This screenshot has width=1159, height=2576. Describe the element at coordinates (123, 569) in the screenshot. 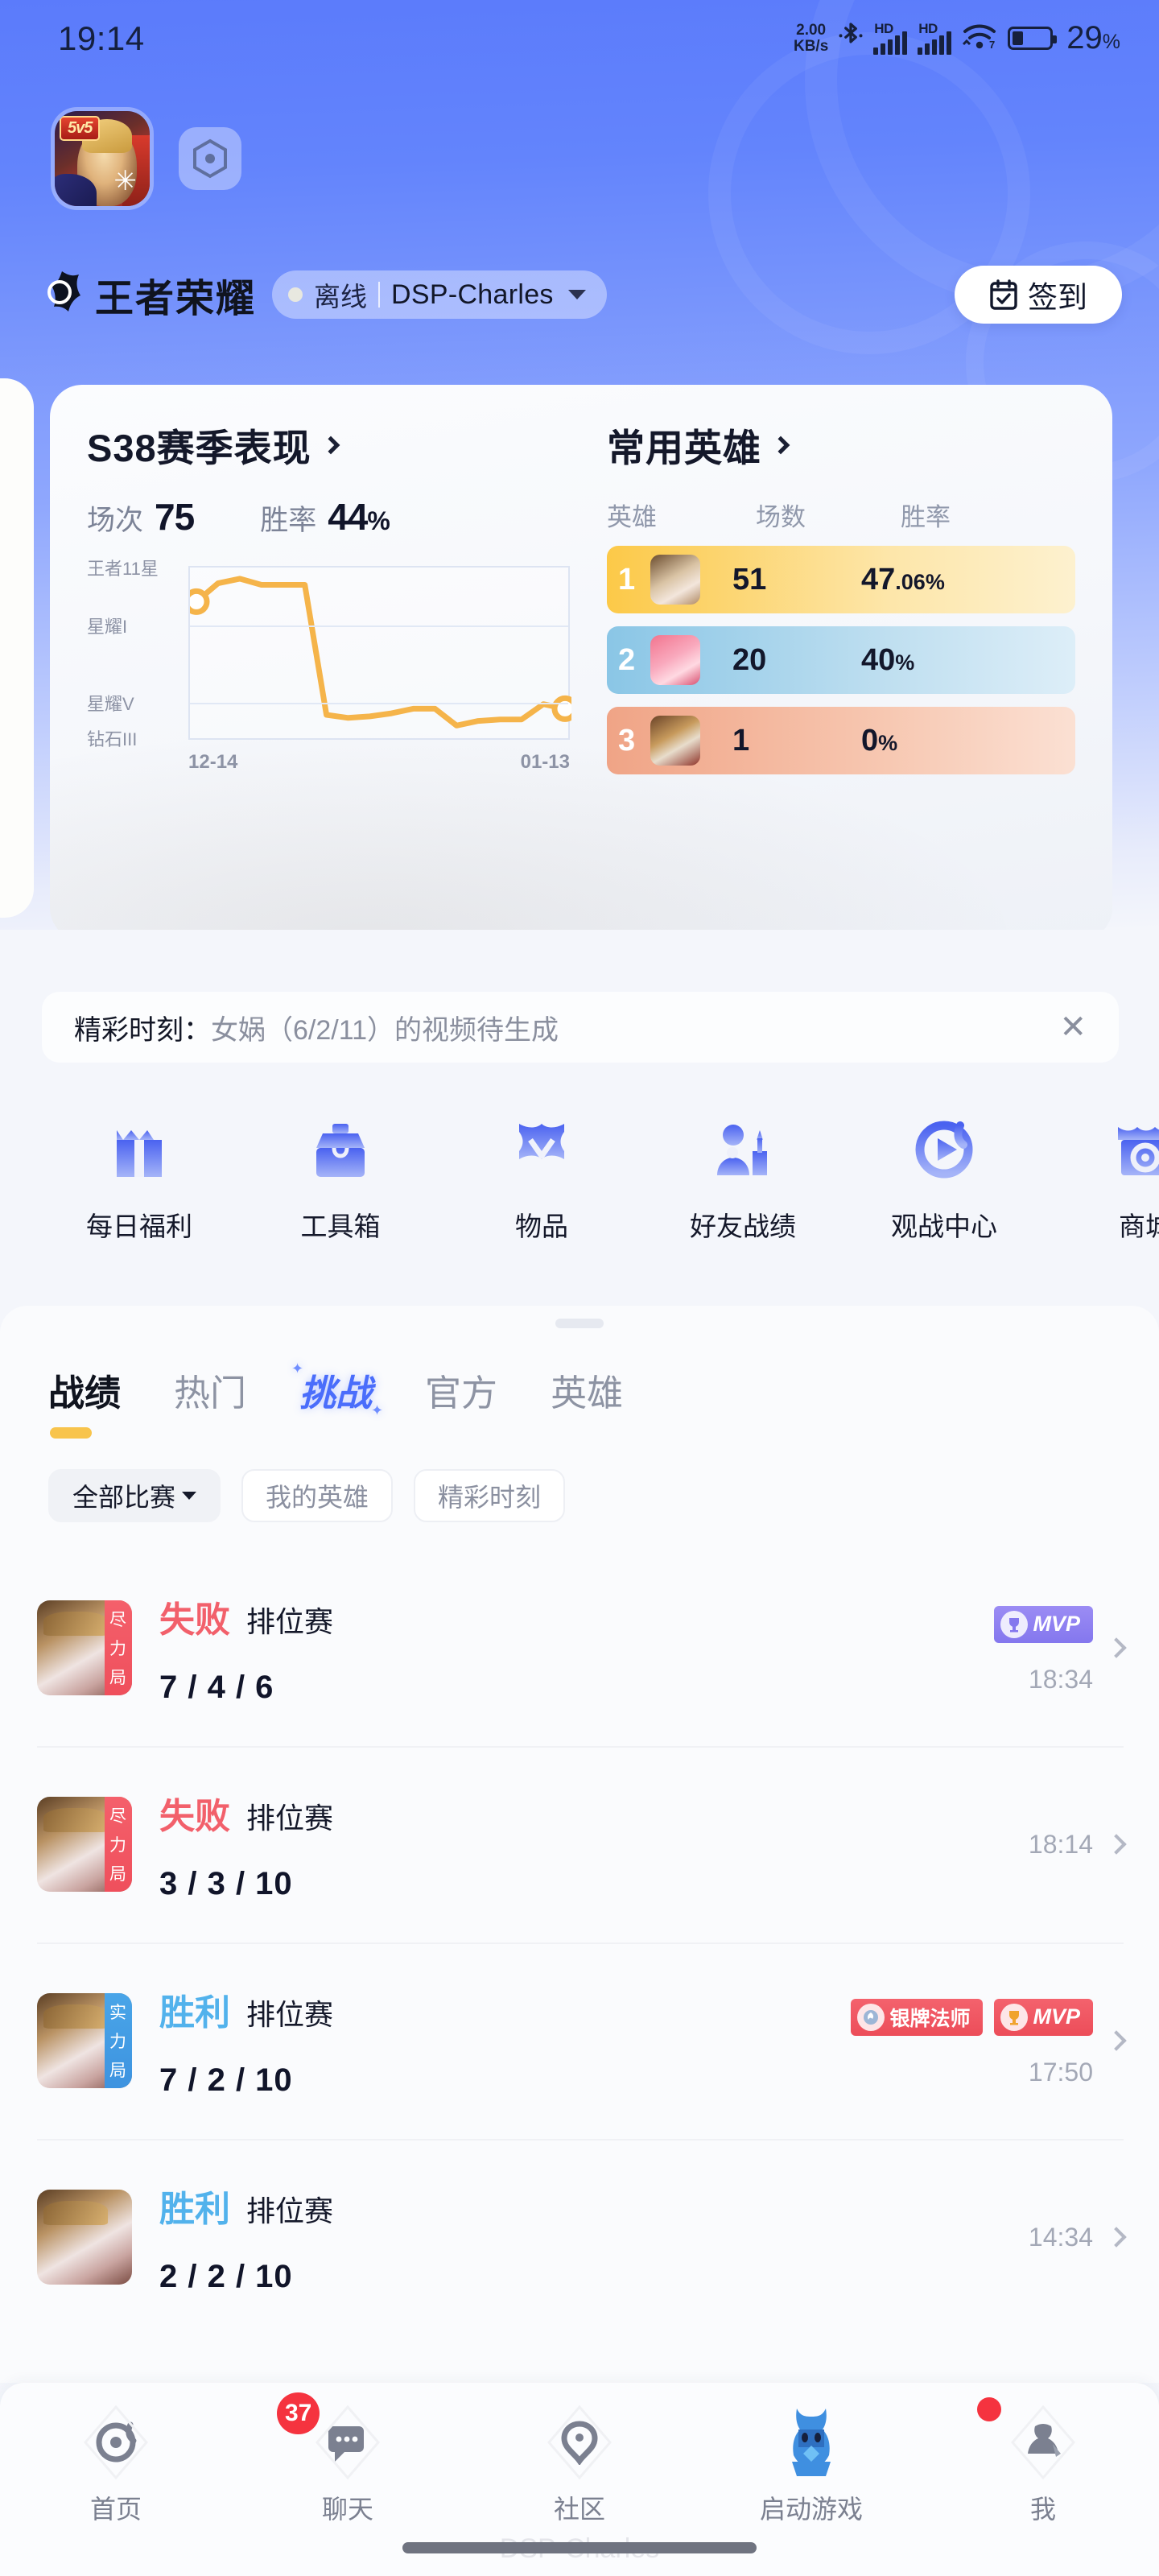

I see `y-tick-label: 王者11星` at that location.